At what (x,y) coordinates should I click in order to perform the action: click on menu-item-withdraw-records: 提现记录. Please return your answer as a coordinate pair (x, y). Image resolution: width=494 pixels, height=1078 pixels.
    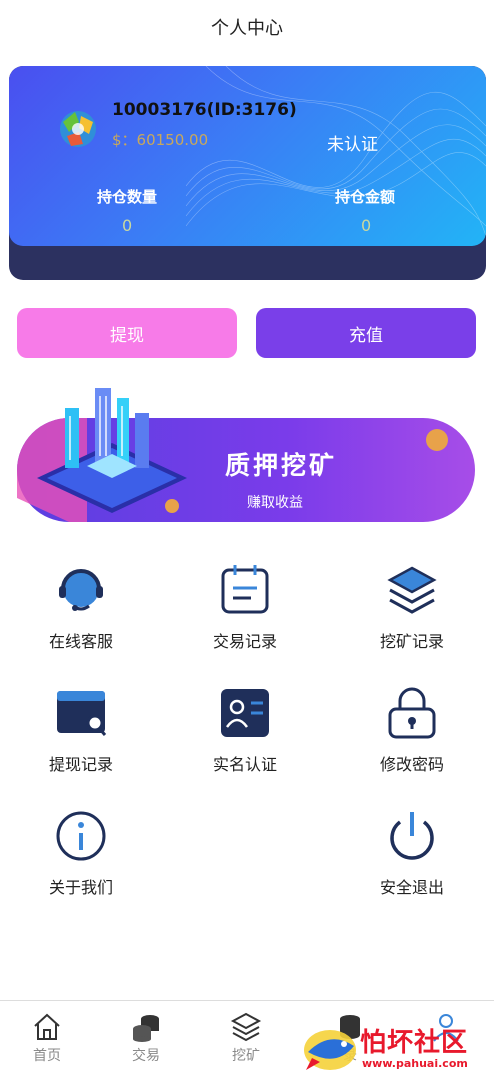
    Looking at the image, I should click on (81, 730).